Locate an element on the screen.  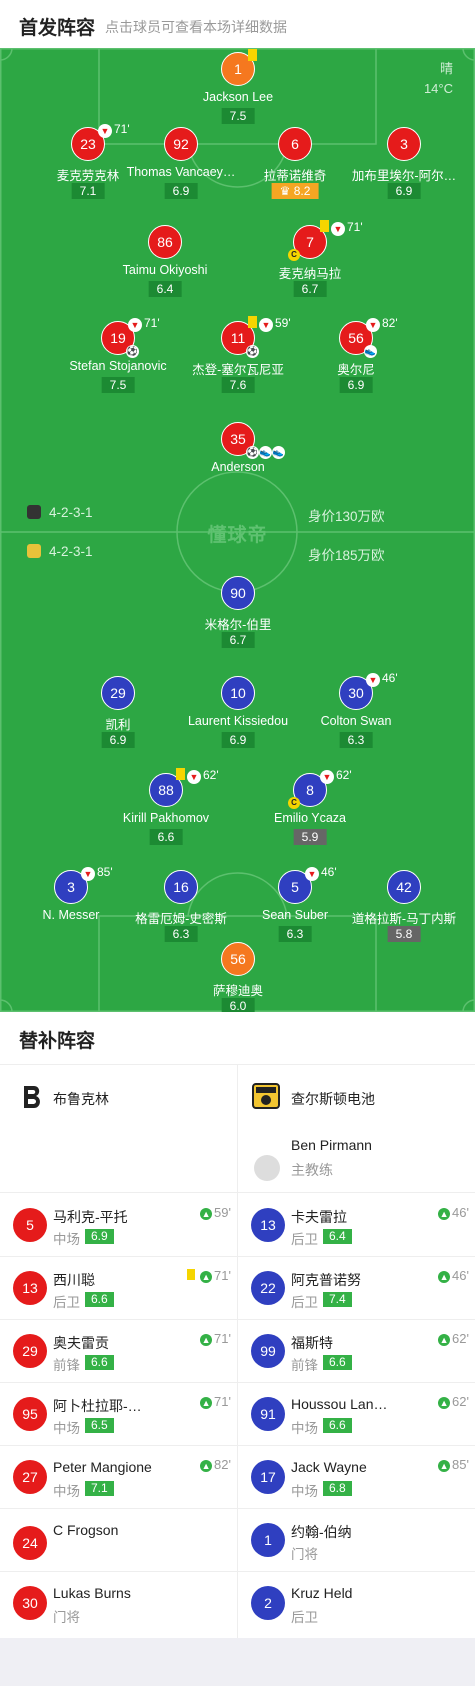
lineup-header: 首发阵容 点击球员可查看本场详细数据 is located at coordinates (237, 24).